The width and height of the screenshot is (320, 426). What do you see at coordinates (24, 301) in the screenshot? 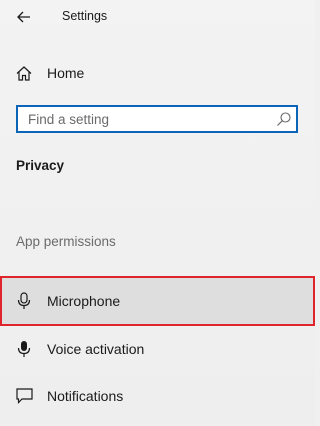
I see `microphone-icon` at bounding box center [24, 301].